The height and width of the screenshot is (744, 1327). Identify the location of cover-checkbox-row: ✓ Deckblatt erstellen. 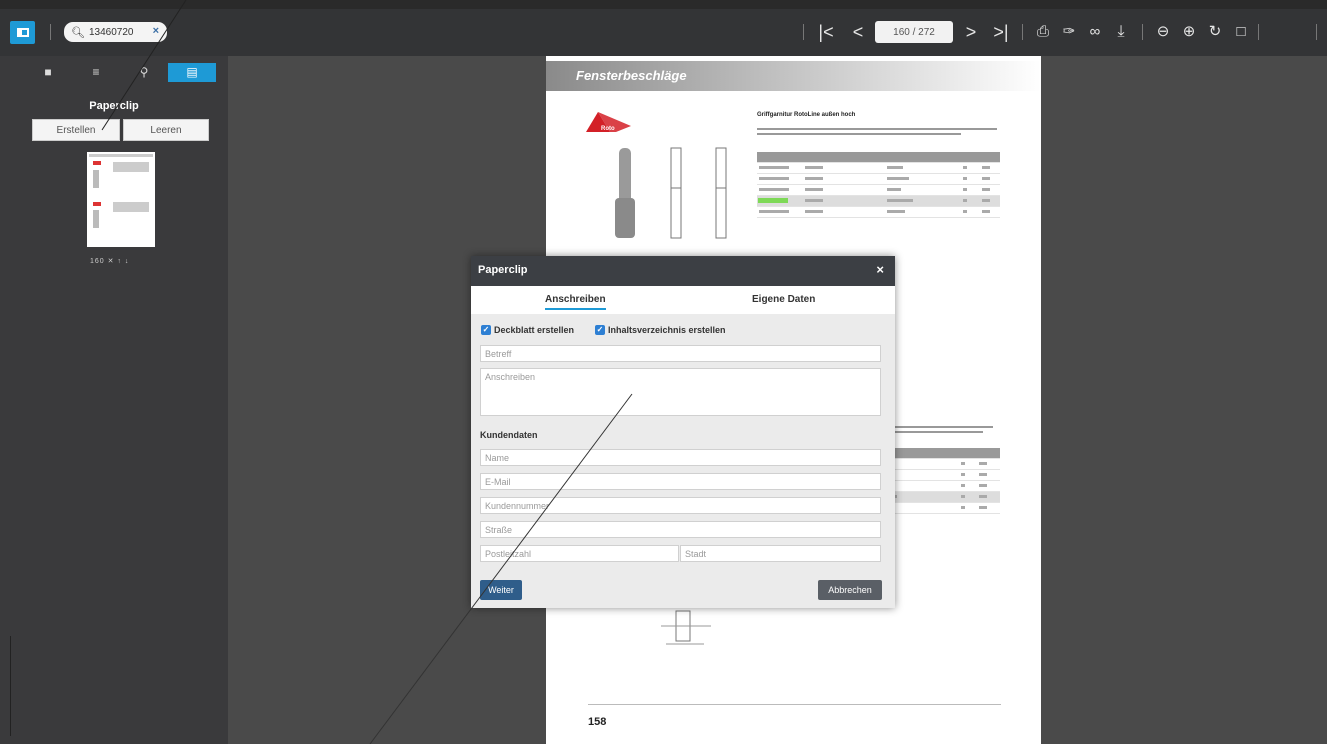
(527, 330).